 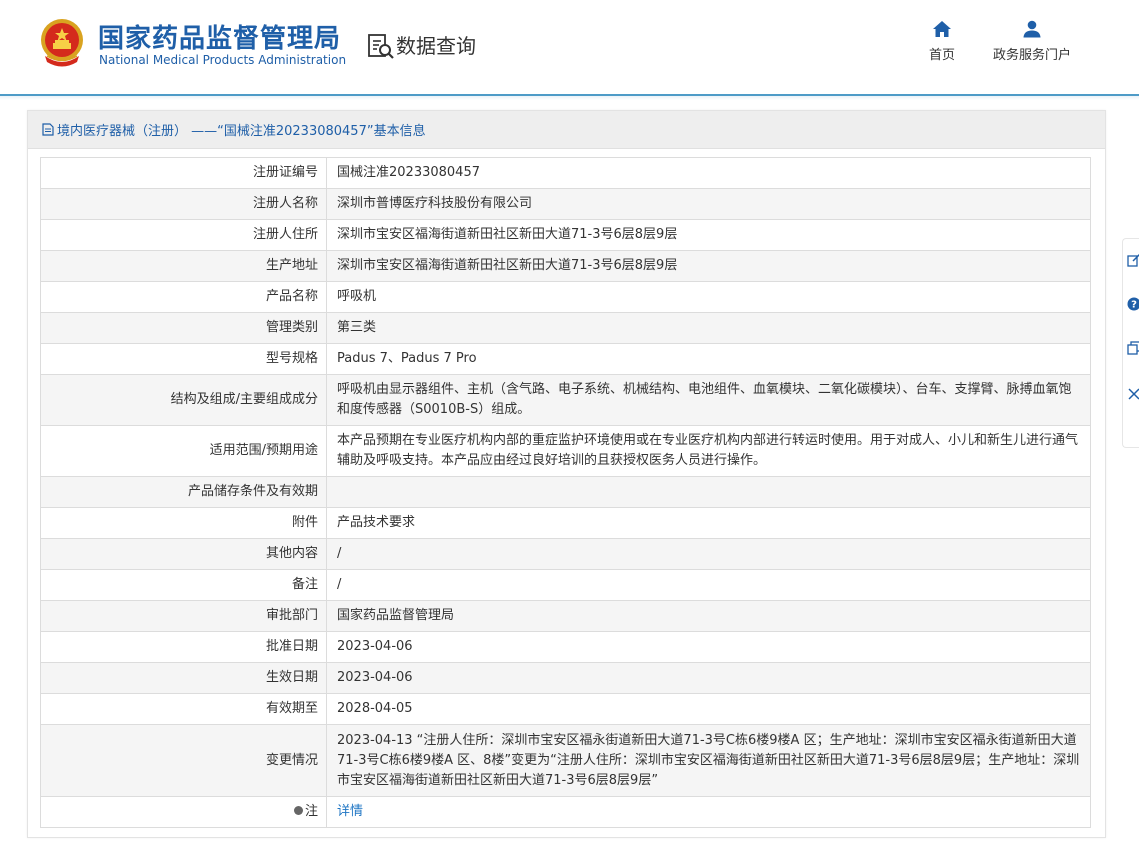 What do you see at coordinates (183, 359) in the screenshot?
I see `field-label: 型号规格` at bounding box center [183, 359].